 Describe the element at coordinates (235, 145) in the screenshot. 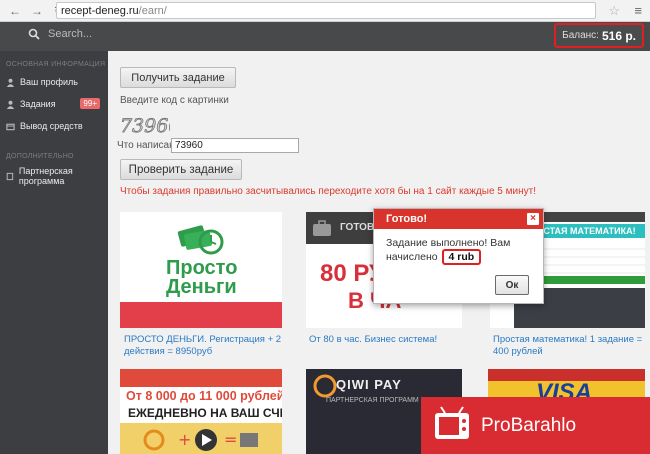

I see `captcha-answer-input: 73960` at that location.